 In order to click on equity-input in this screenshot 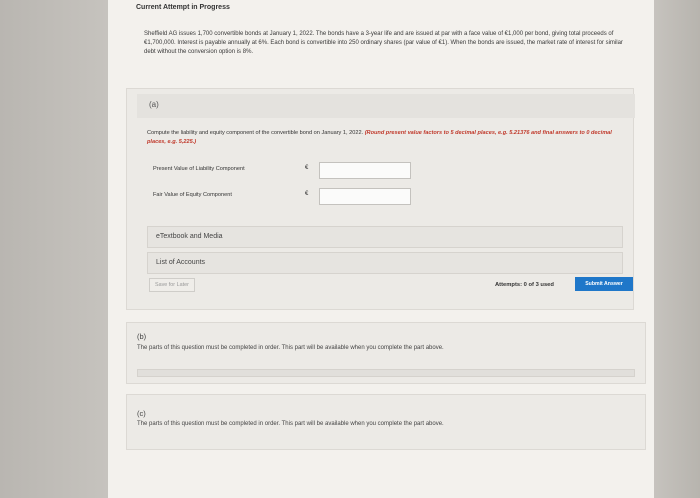, I will do `click(365, 196)`.